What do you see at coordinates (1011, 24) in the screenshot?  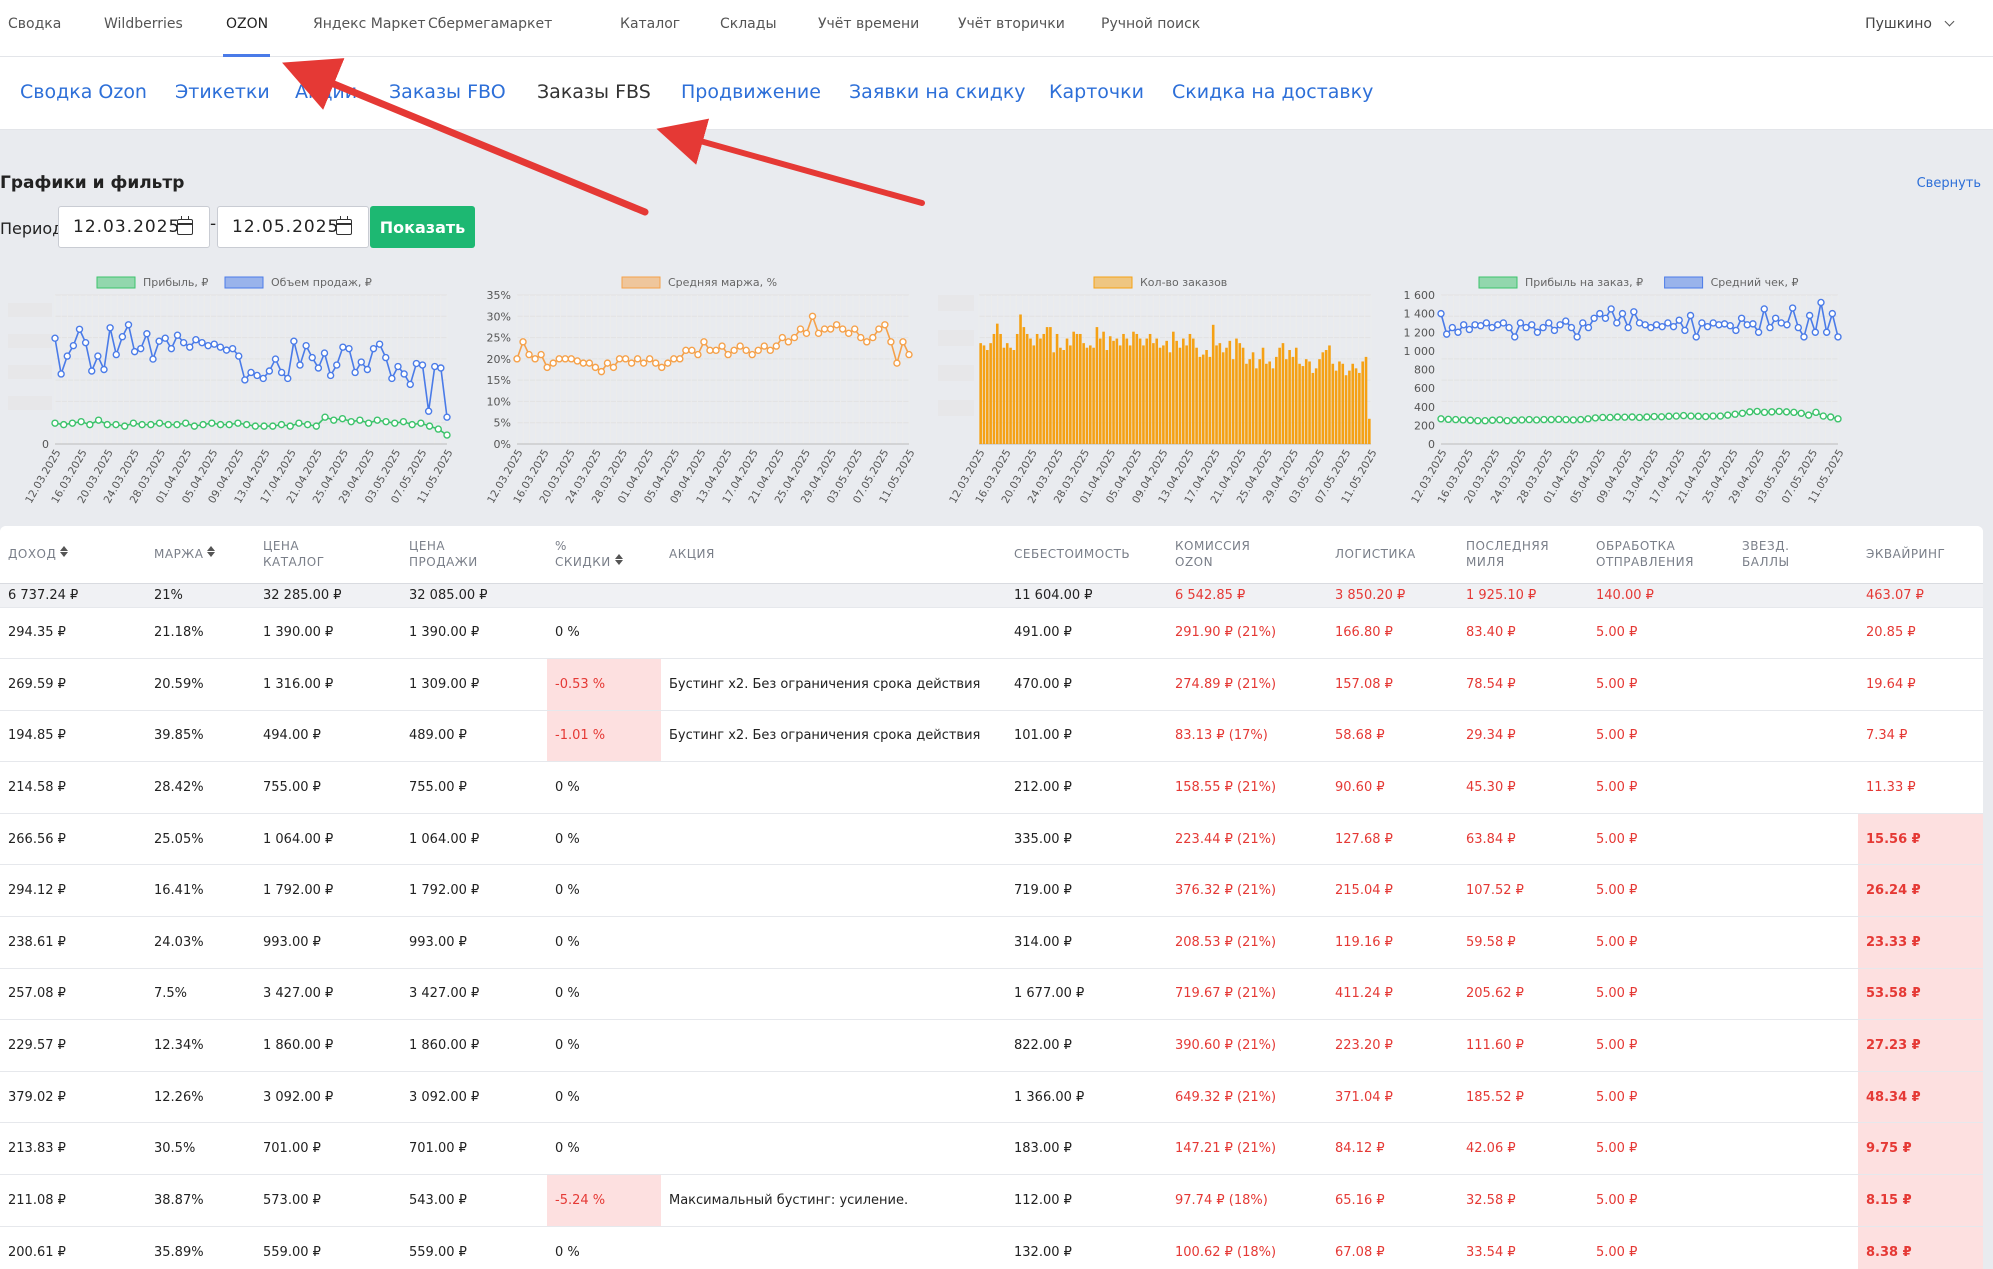 I see `tab-8: Учёт вторички` at bounding box center [1011, 24].